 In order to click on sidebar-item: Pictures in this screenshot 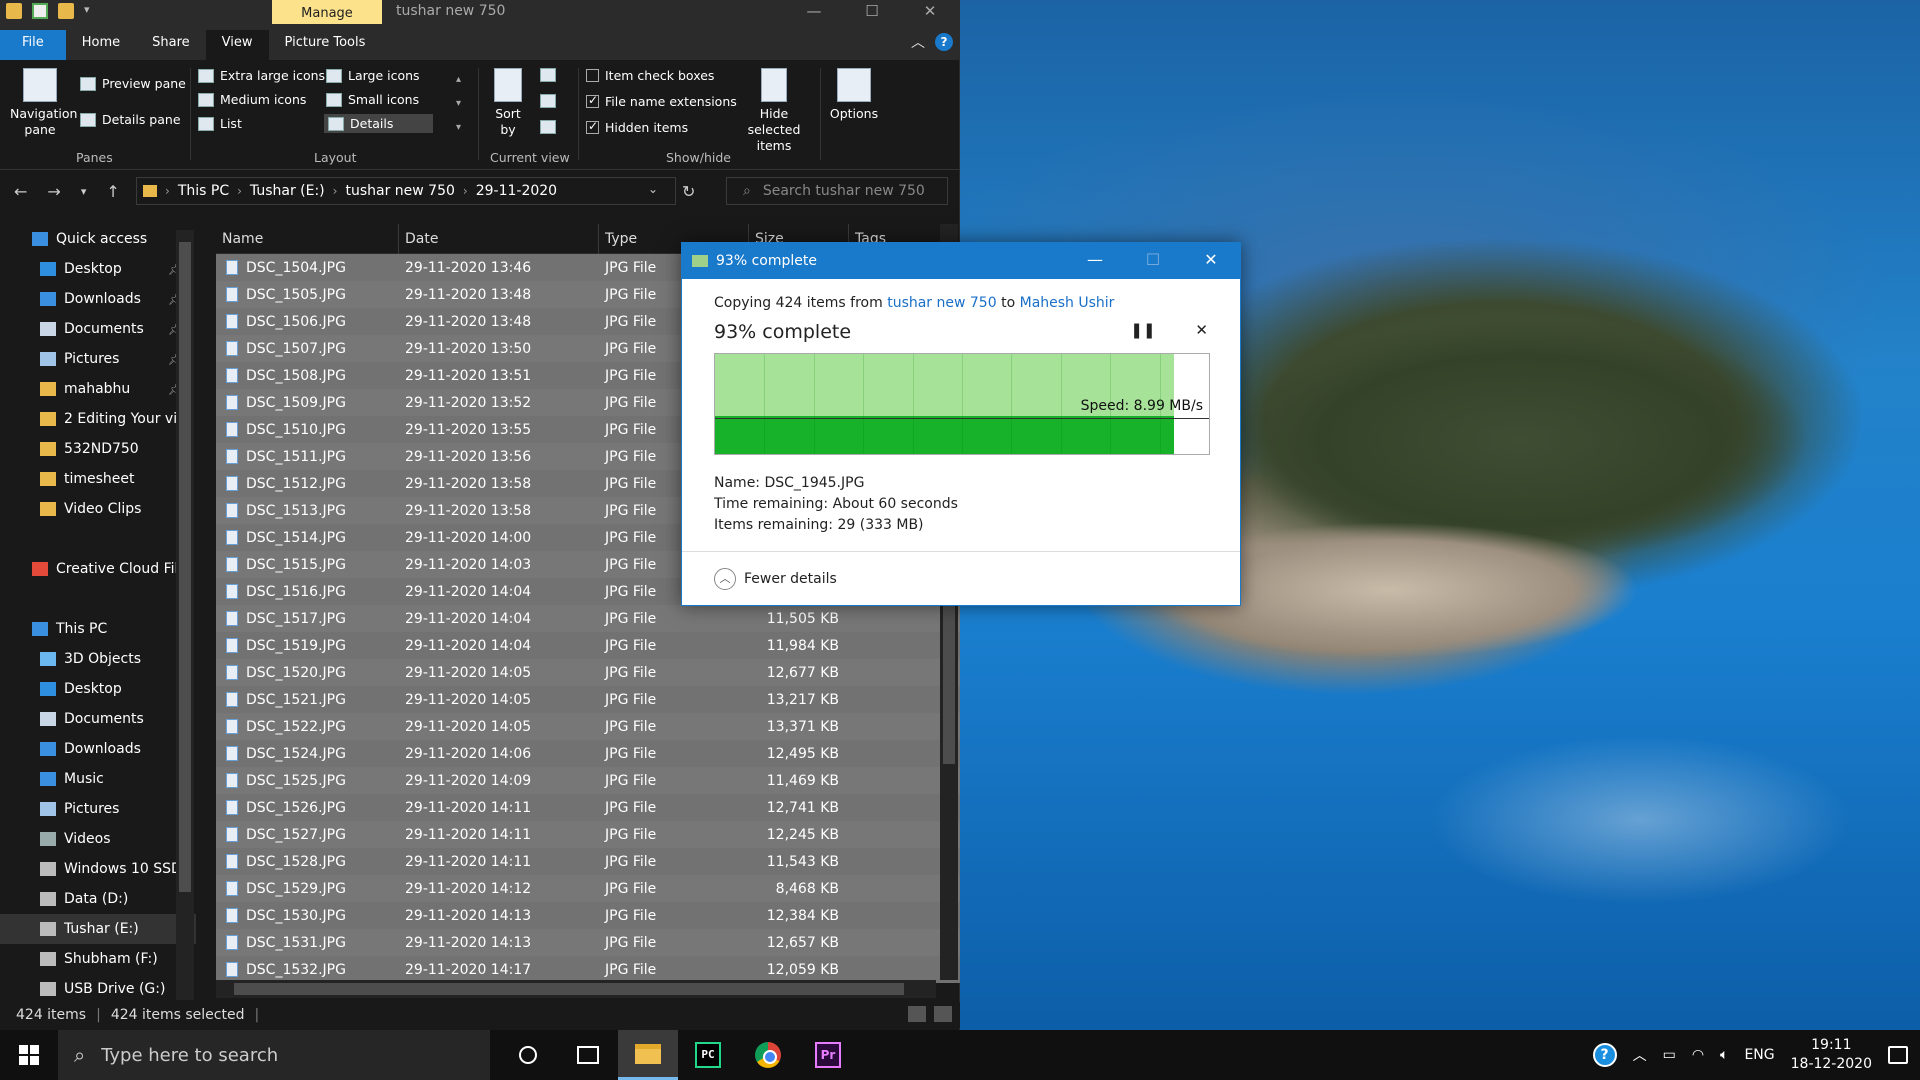, I will do `click(98, 809)`.